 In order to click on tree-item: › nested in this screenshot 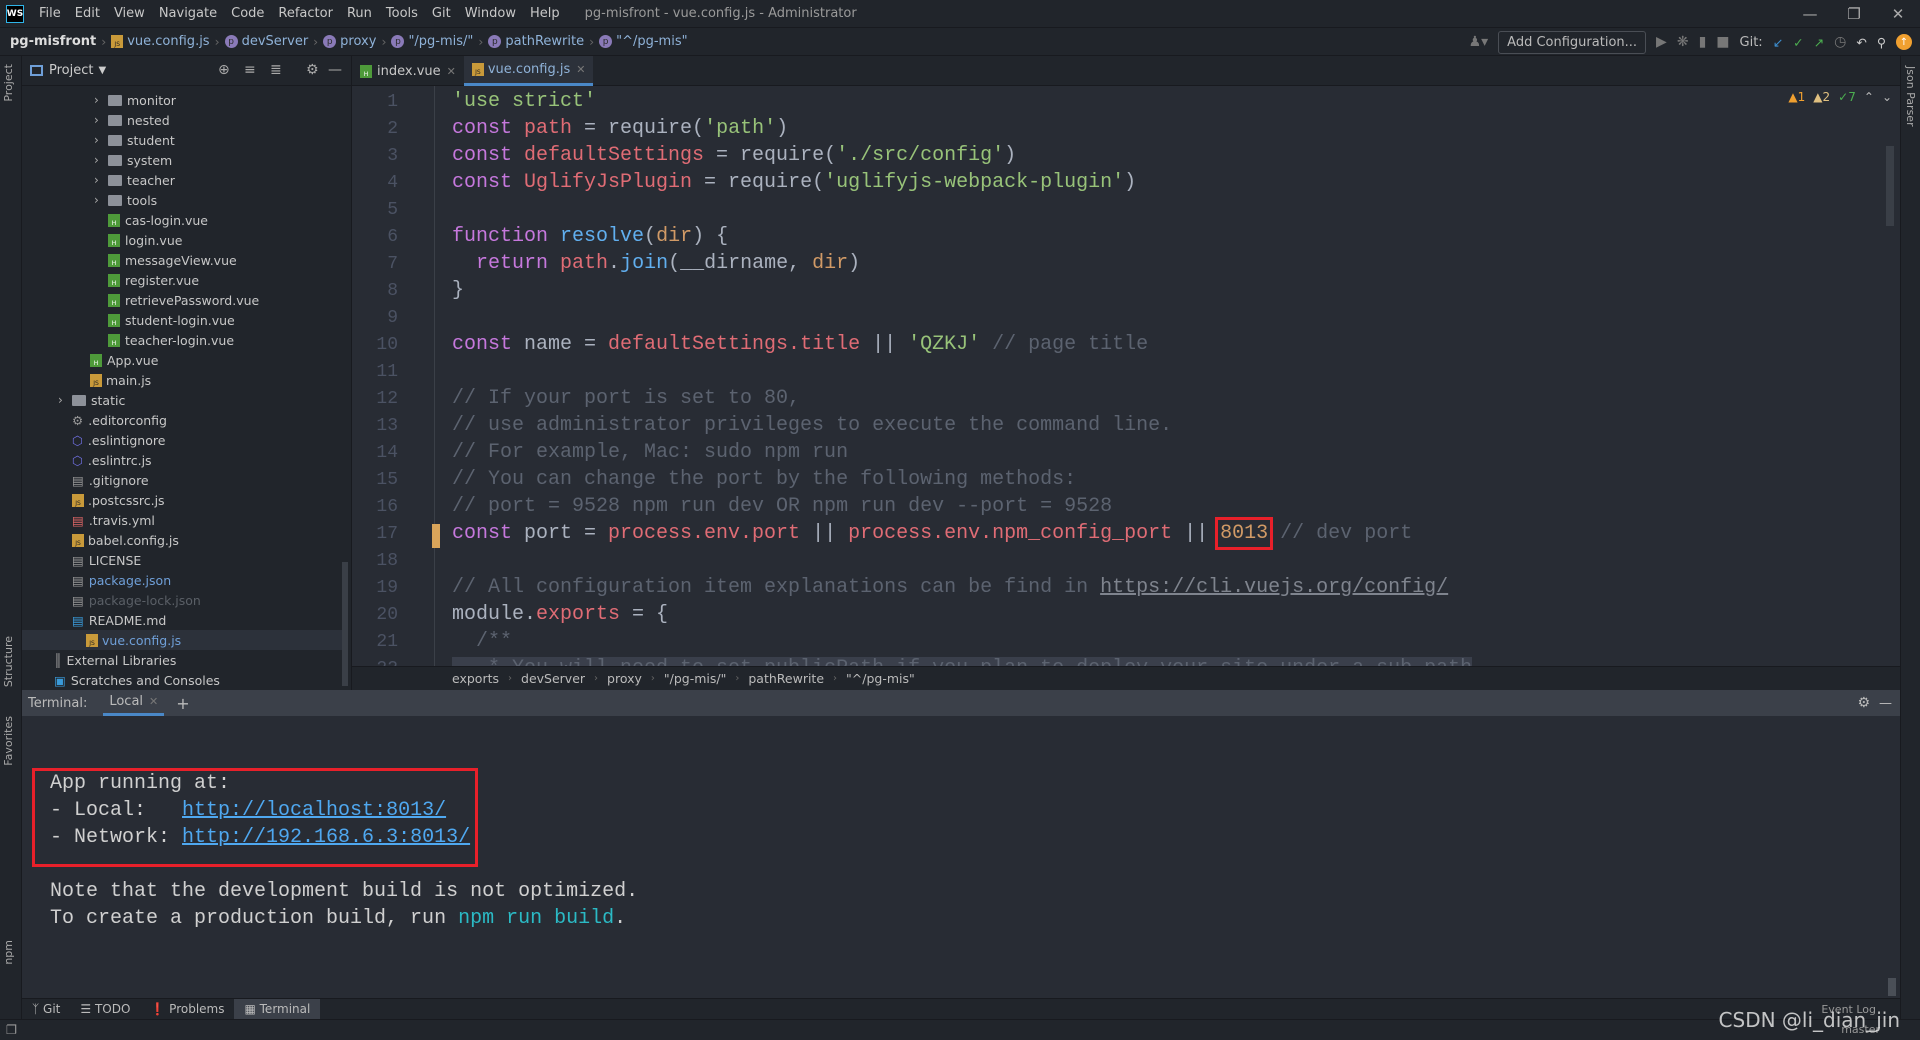, I will do `click(132, 120)`.